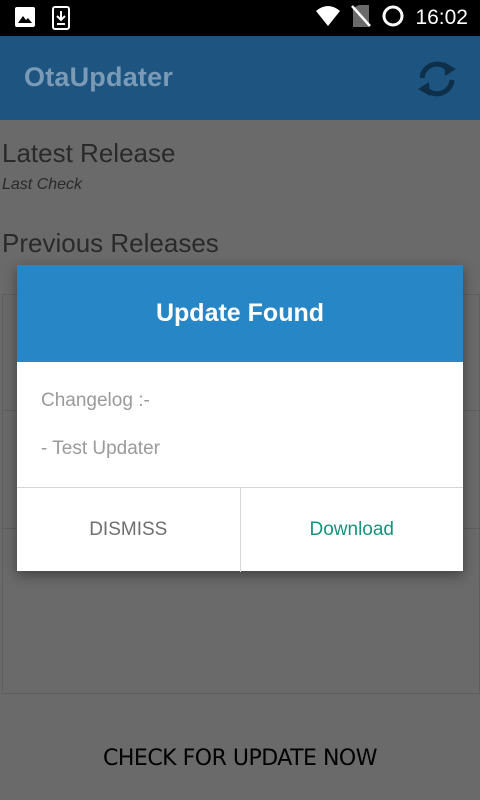 The image size is (480, 800). Describe the element at coordinates (95, 400) in the screenshot. I see `changelog-label: Changelog :-` at that location.